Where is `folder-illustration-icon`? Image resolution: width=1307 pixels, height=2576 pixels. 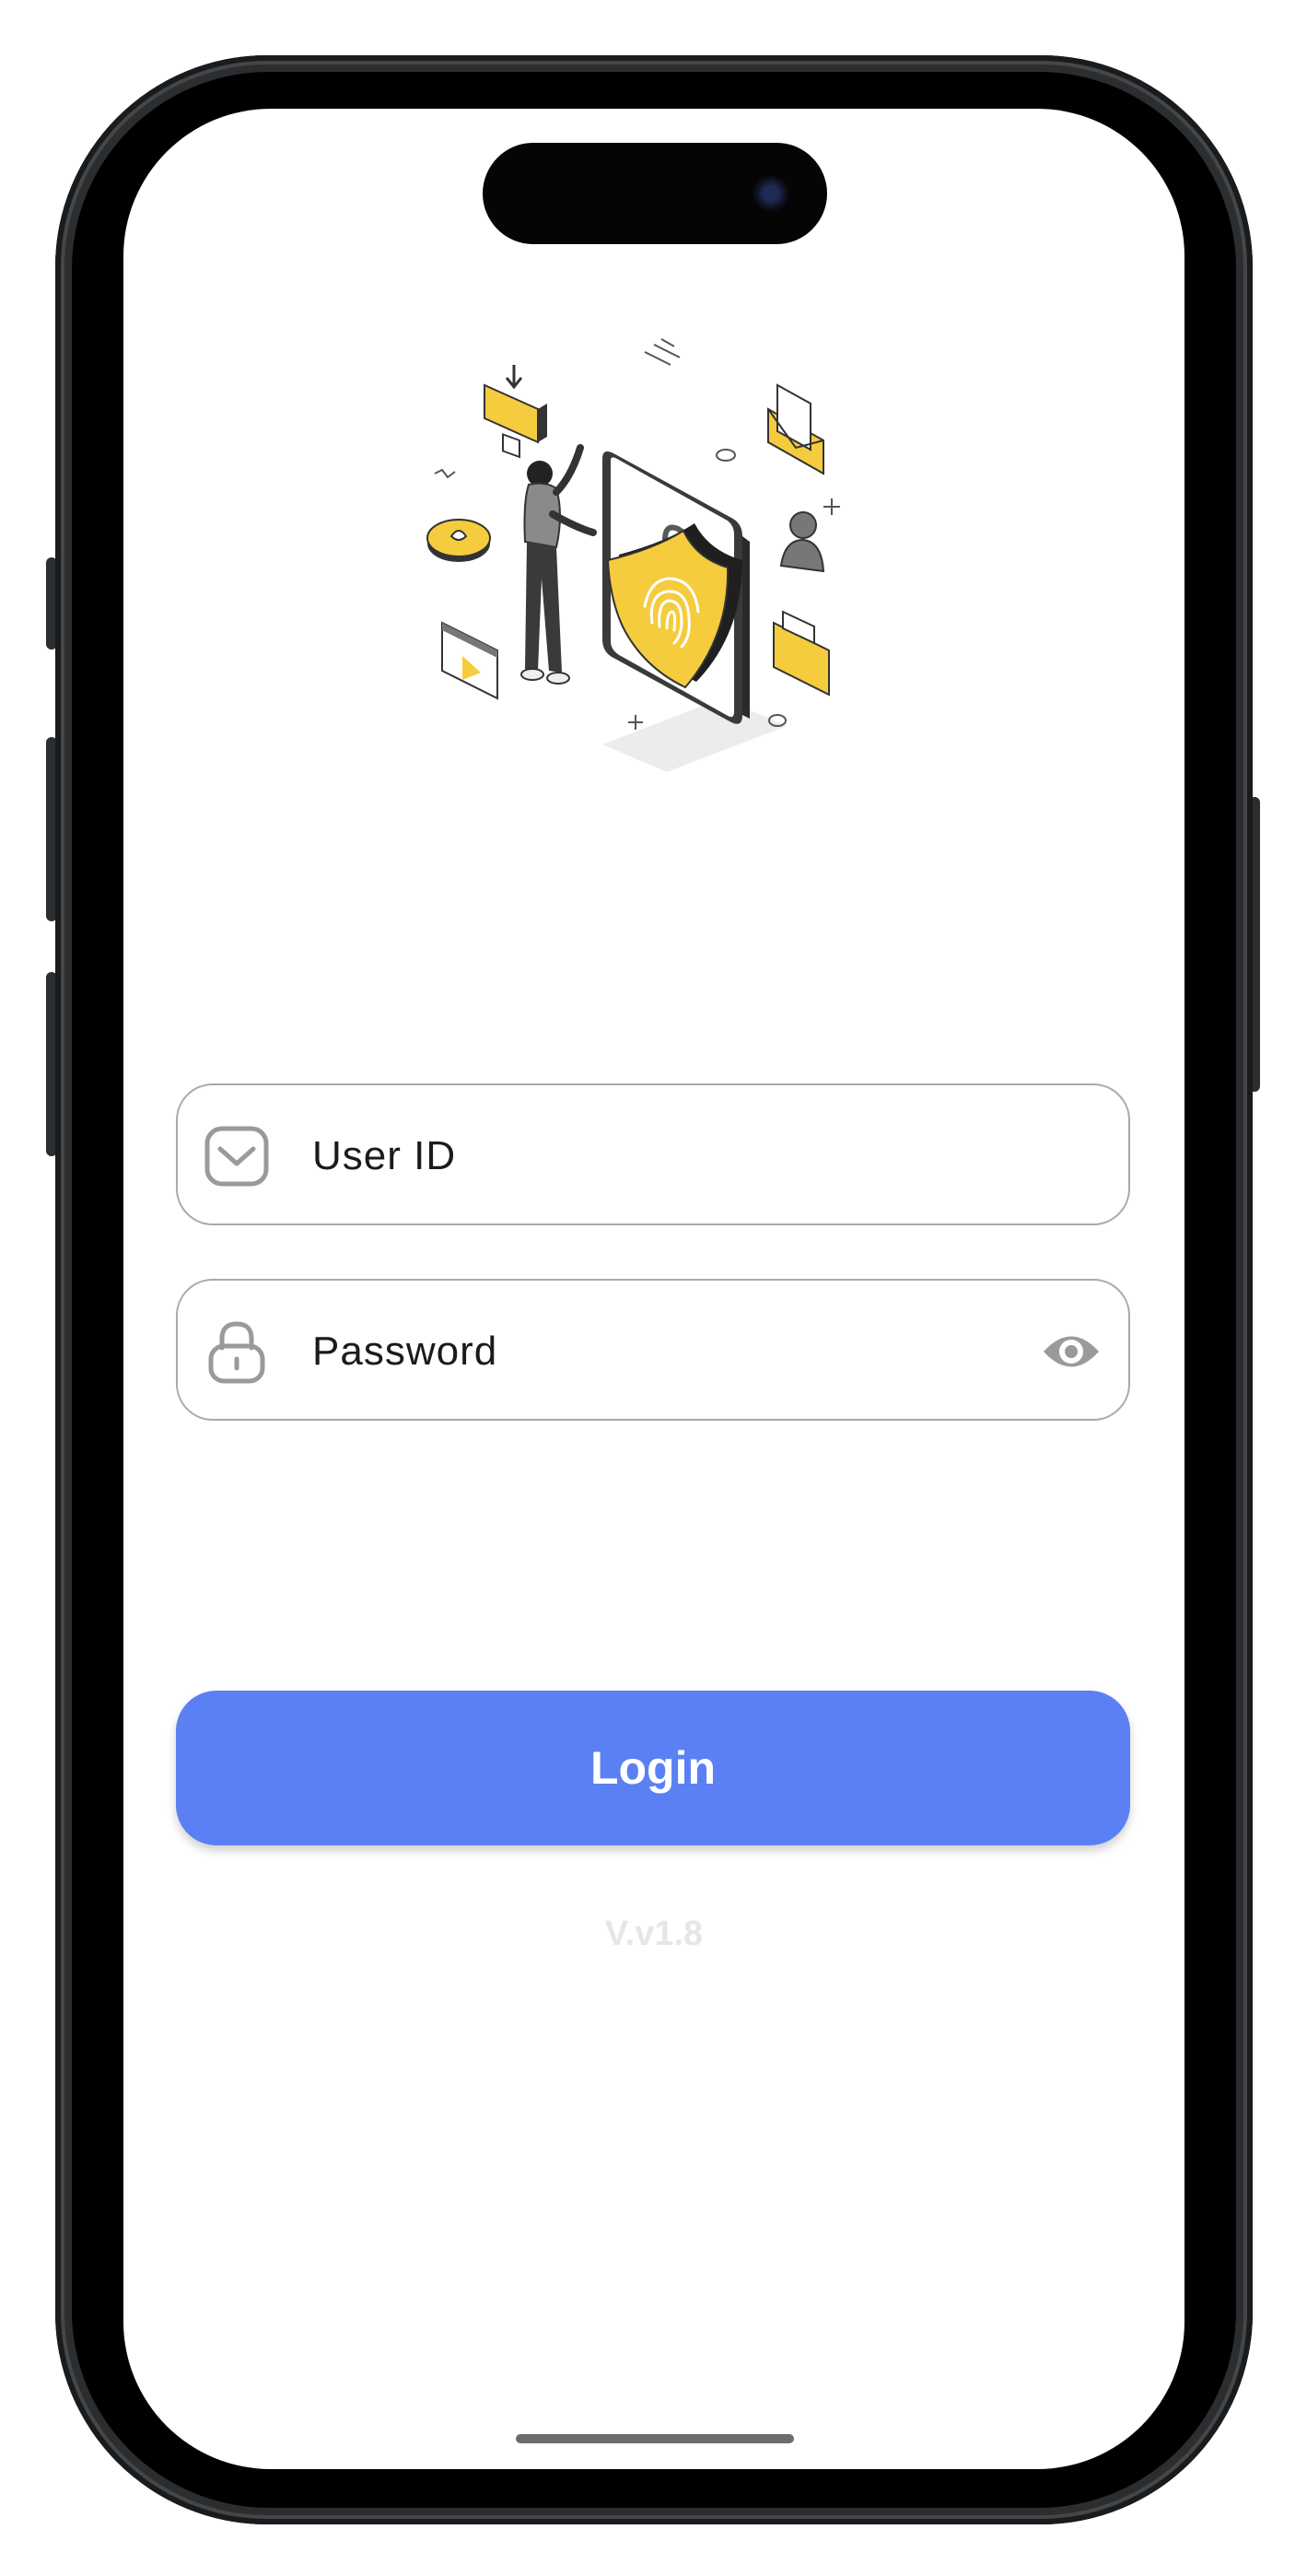
folder-illustration-icon is located at coordinates (515, 412).